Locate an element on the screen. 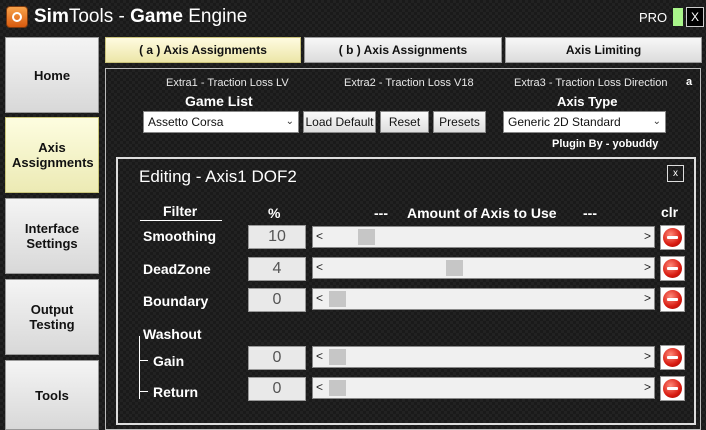  app-logo-icon is located at coordinates (17, 17).